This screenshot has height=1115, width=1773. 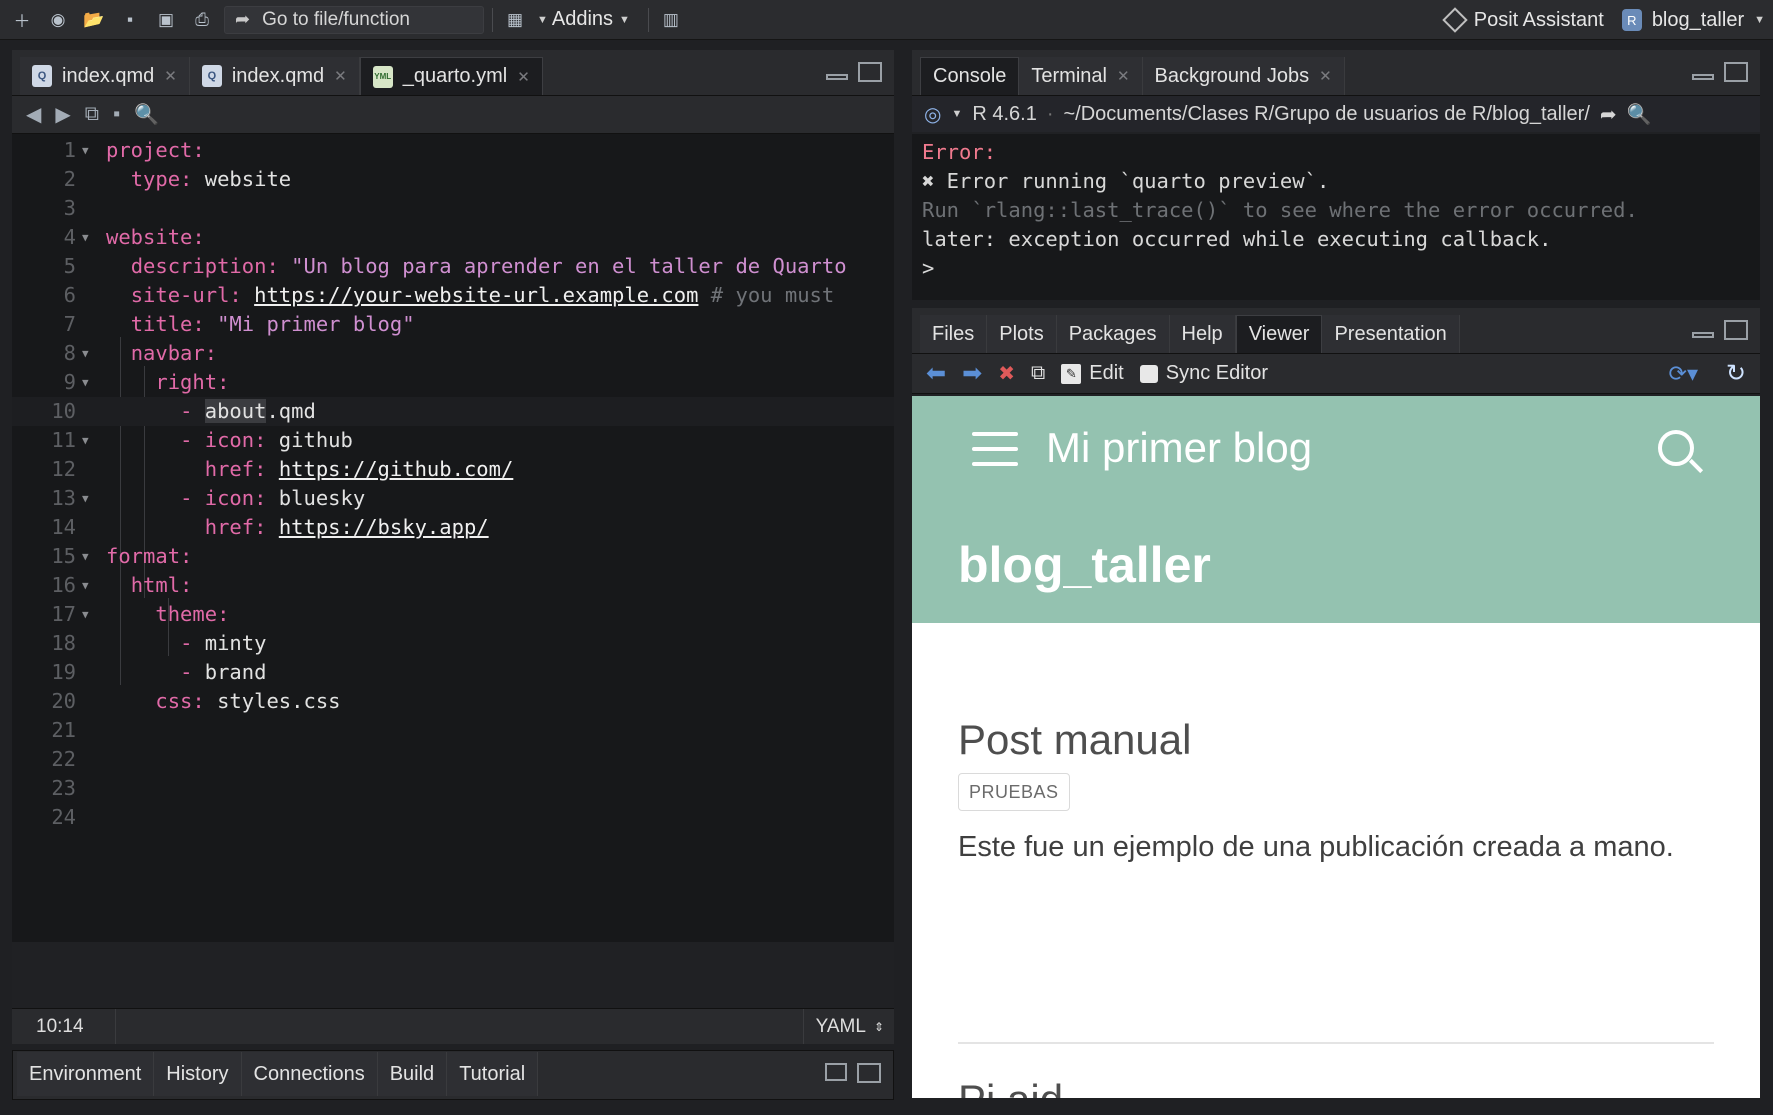 What do you see at coordinates (671, 20) in the screenshot?
I see `panes-layout-icon: ▥` at bounding box center [671, 20].